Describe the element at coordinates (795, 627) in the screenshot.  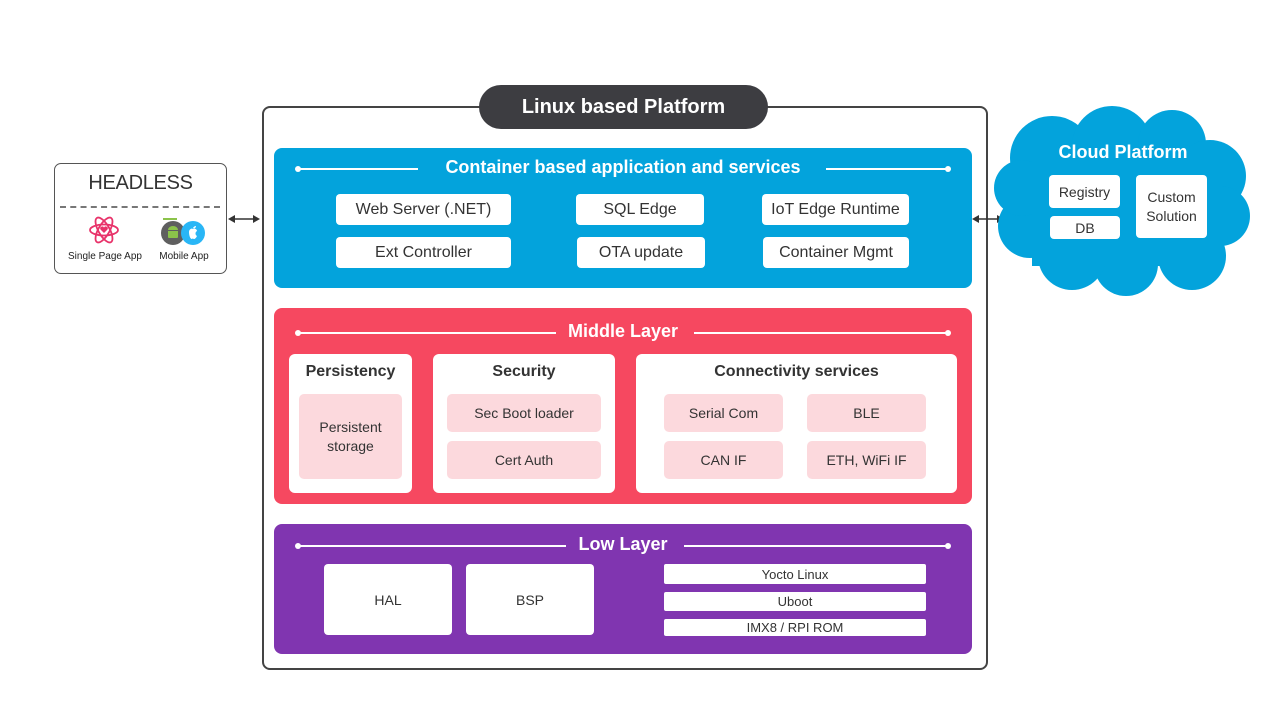
I see `rom-bar: IMX8 / RPI ROM` at that location.